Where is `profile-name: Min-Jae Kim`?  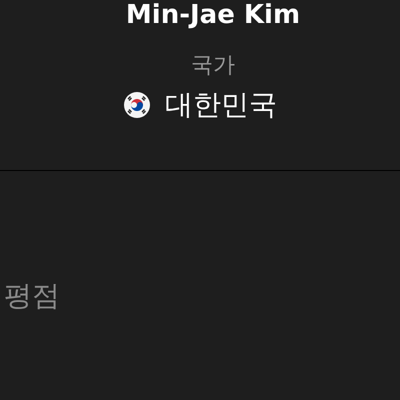 profile-name: Min-Jae Kim is located at coordinates (213, 15).